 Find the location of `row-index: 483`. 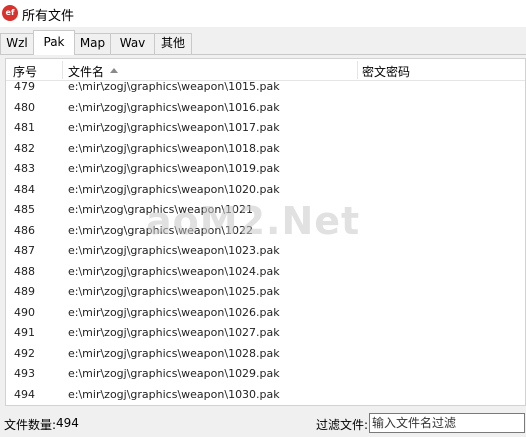

row-index: 483 is located at coordinates (24, 168).